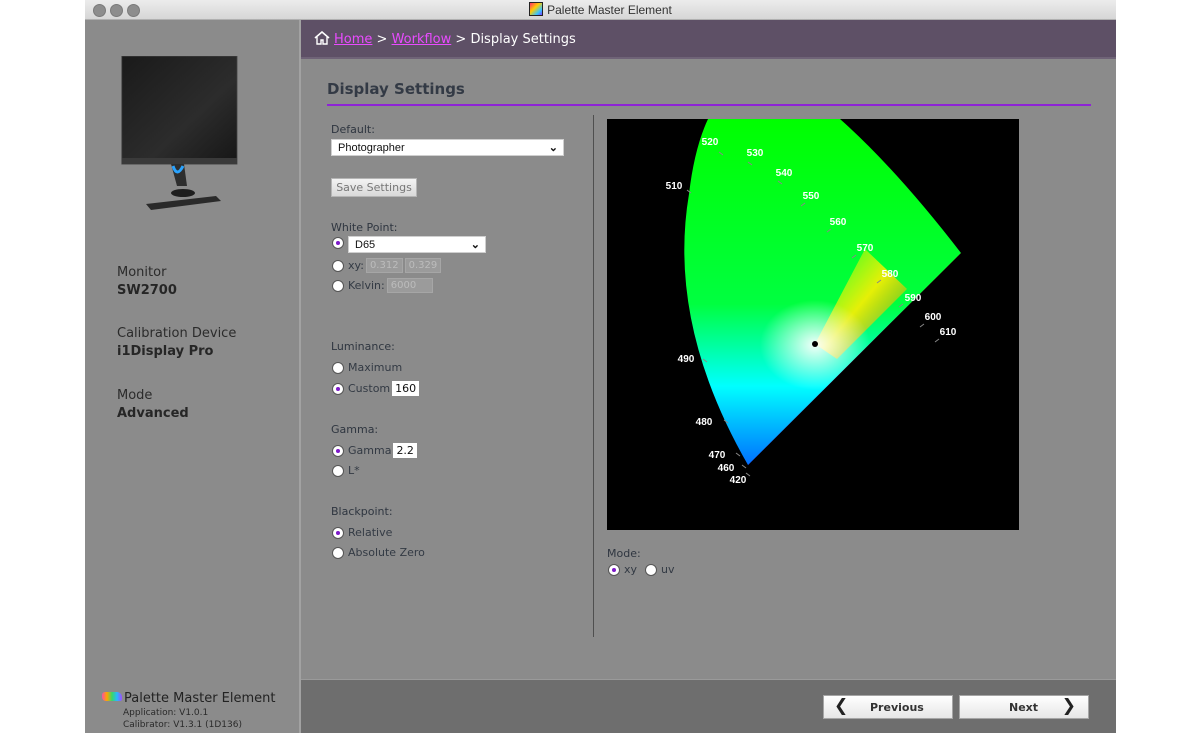 The height and width of the screenshot is (733, 1200). I want to click on wavelength-label-600: 600, so click(933, 317).